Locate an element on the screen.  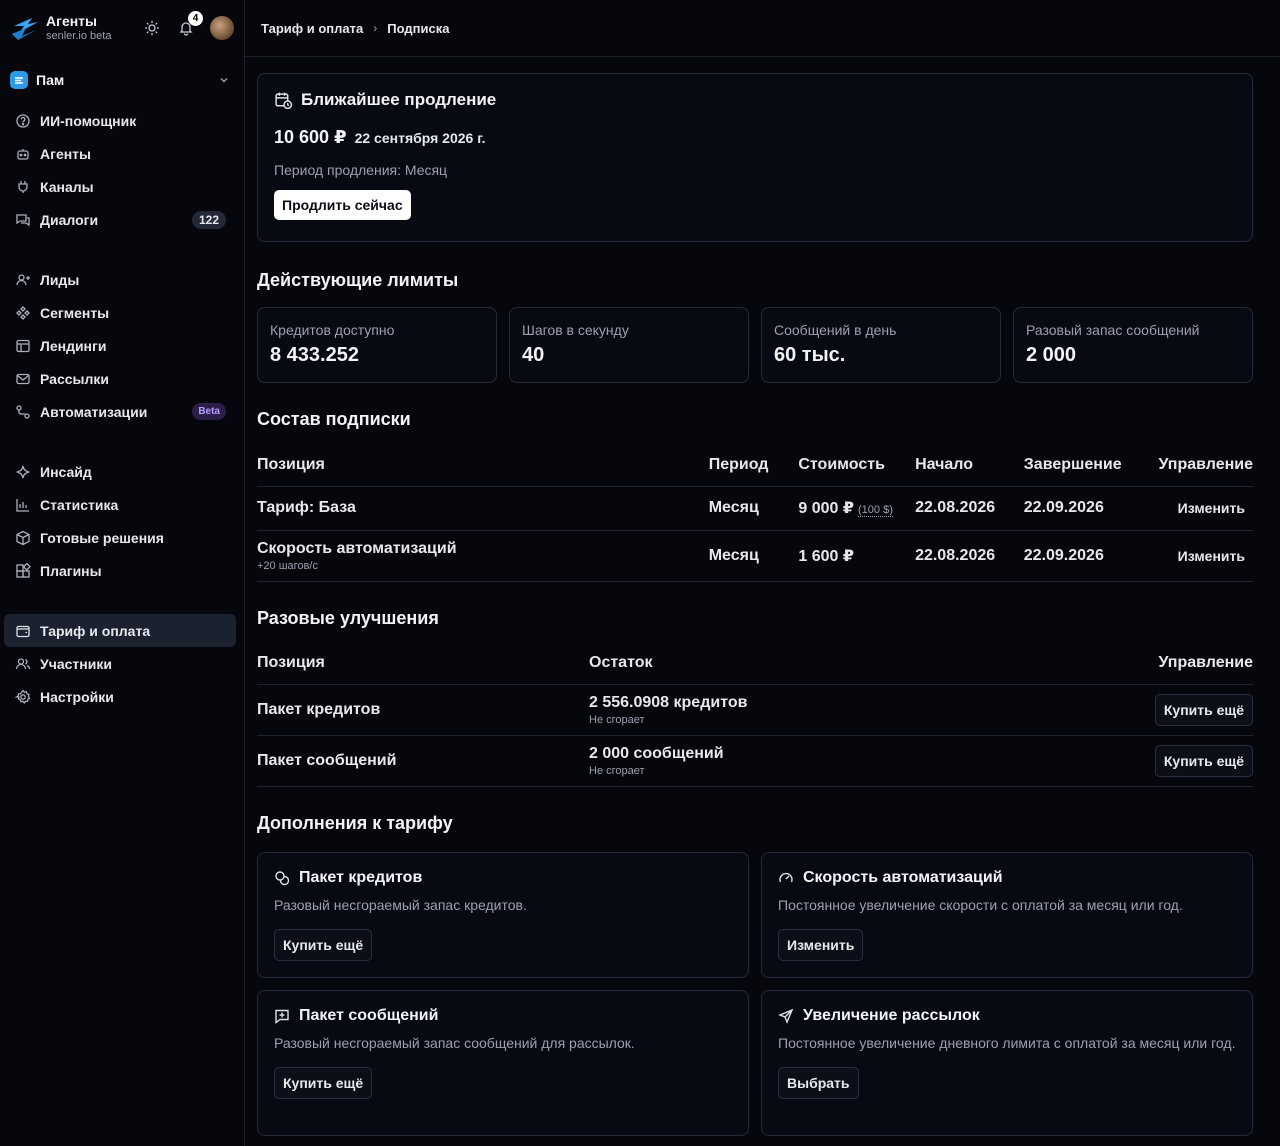
sidebar-item-ai-assistant: ИИ-помощник is located at coordinates (120, 120).